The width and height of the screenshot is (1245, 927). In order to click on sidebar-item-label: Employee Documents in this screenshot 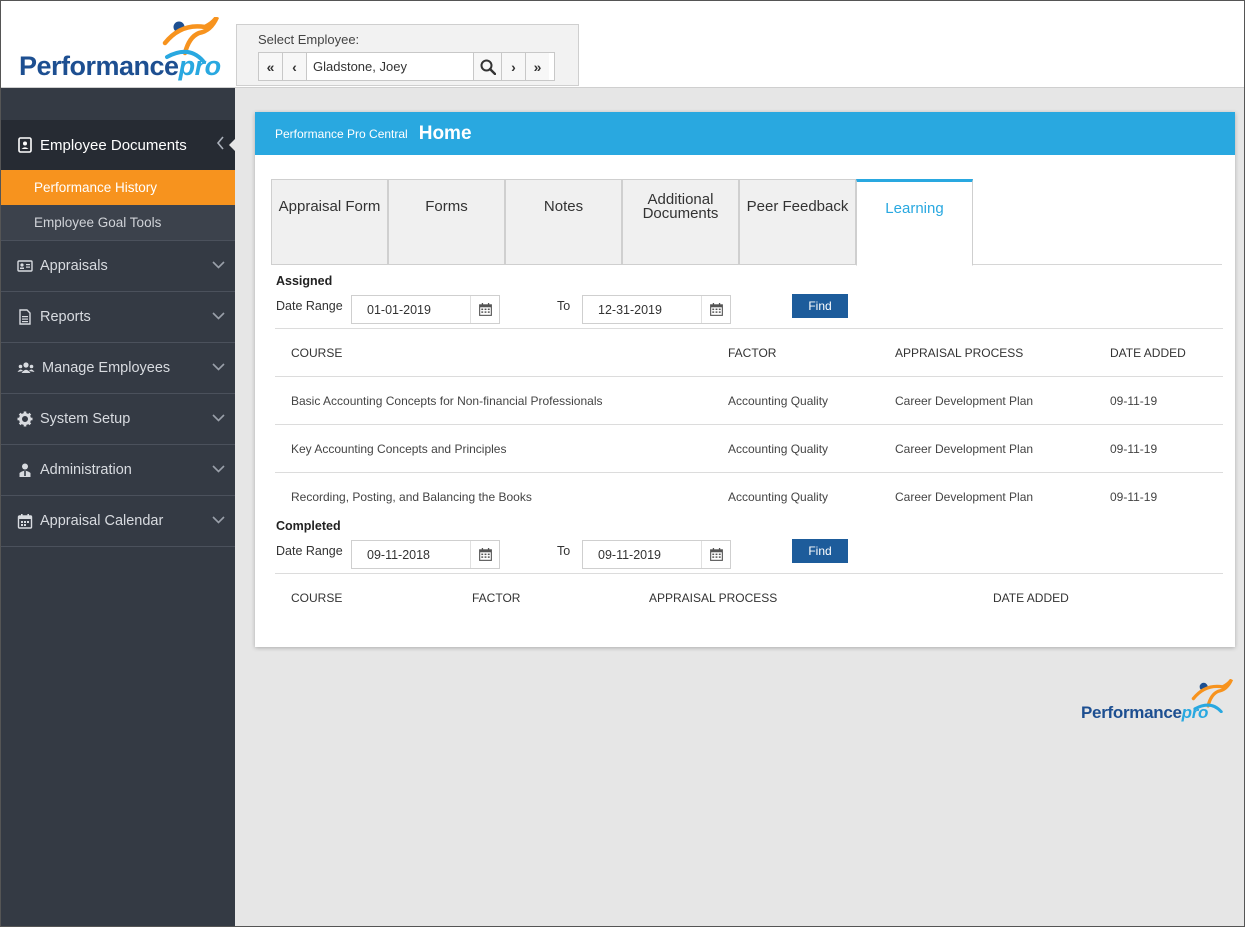, I will do `click(113, 145)`.